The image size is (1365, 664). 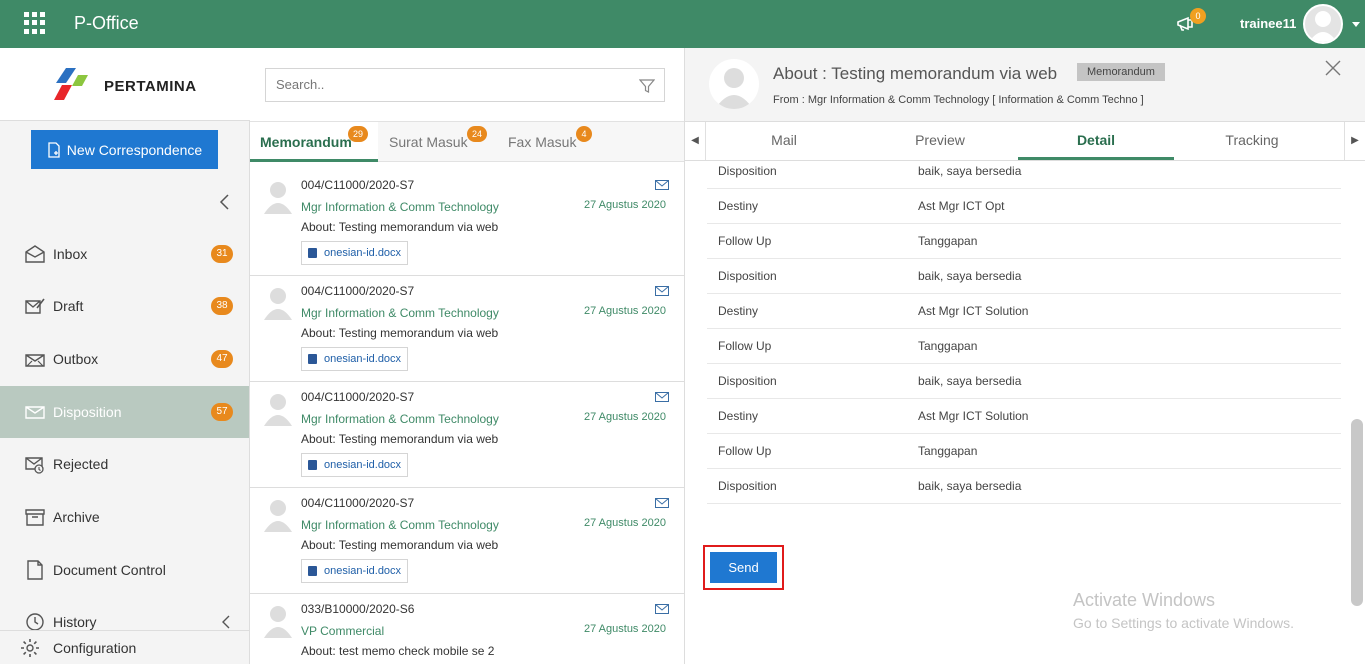 I want to click on draft-icon, so click(x=35, y=306).